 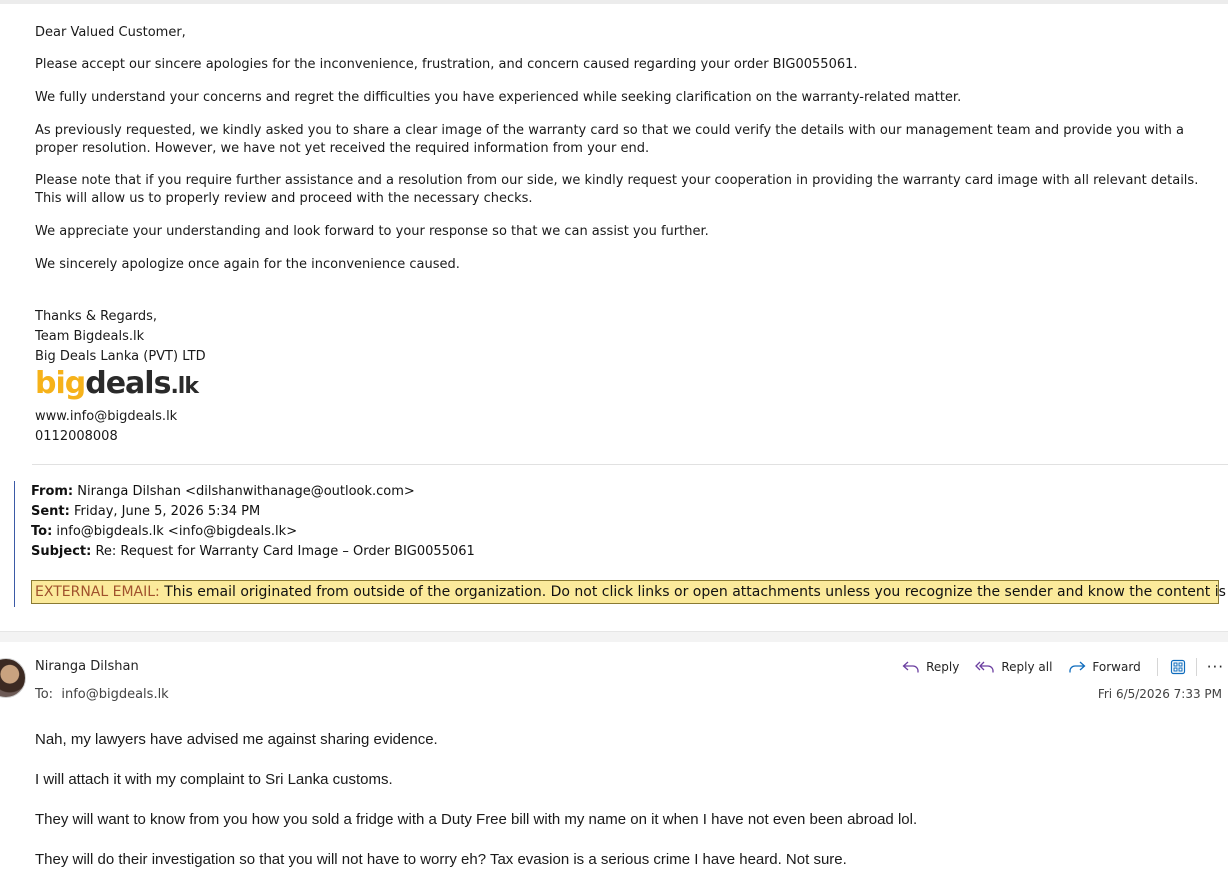 I want to click on to-label: To:, so click(x=42, y=531).